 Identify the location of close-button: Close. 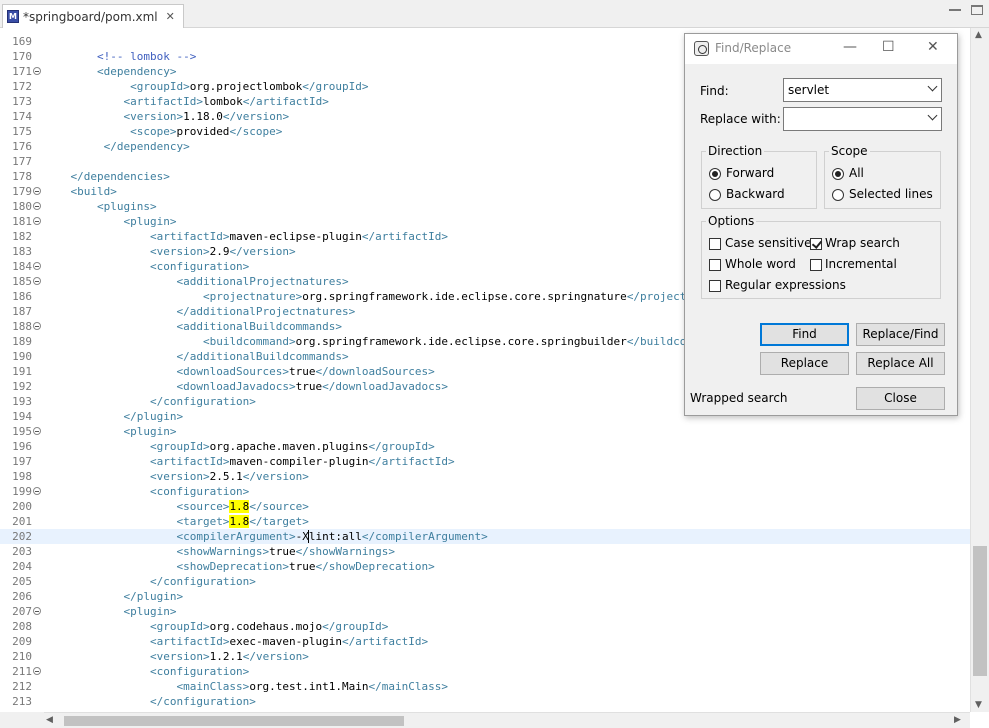
(900, 398).